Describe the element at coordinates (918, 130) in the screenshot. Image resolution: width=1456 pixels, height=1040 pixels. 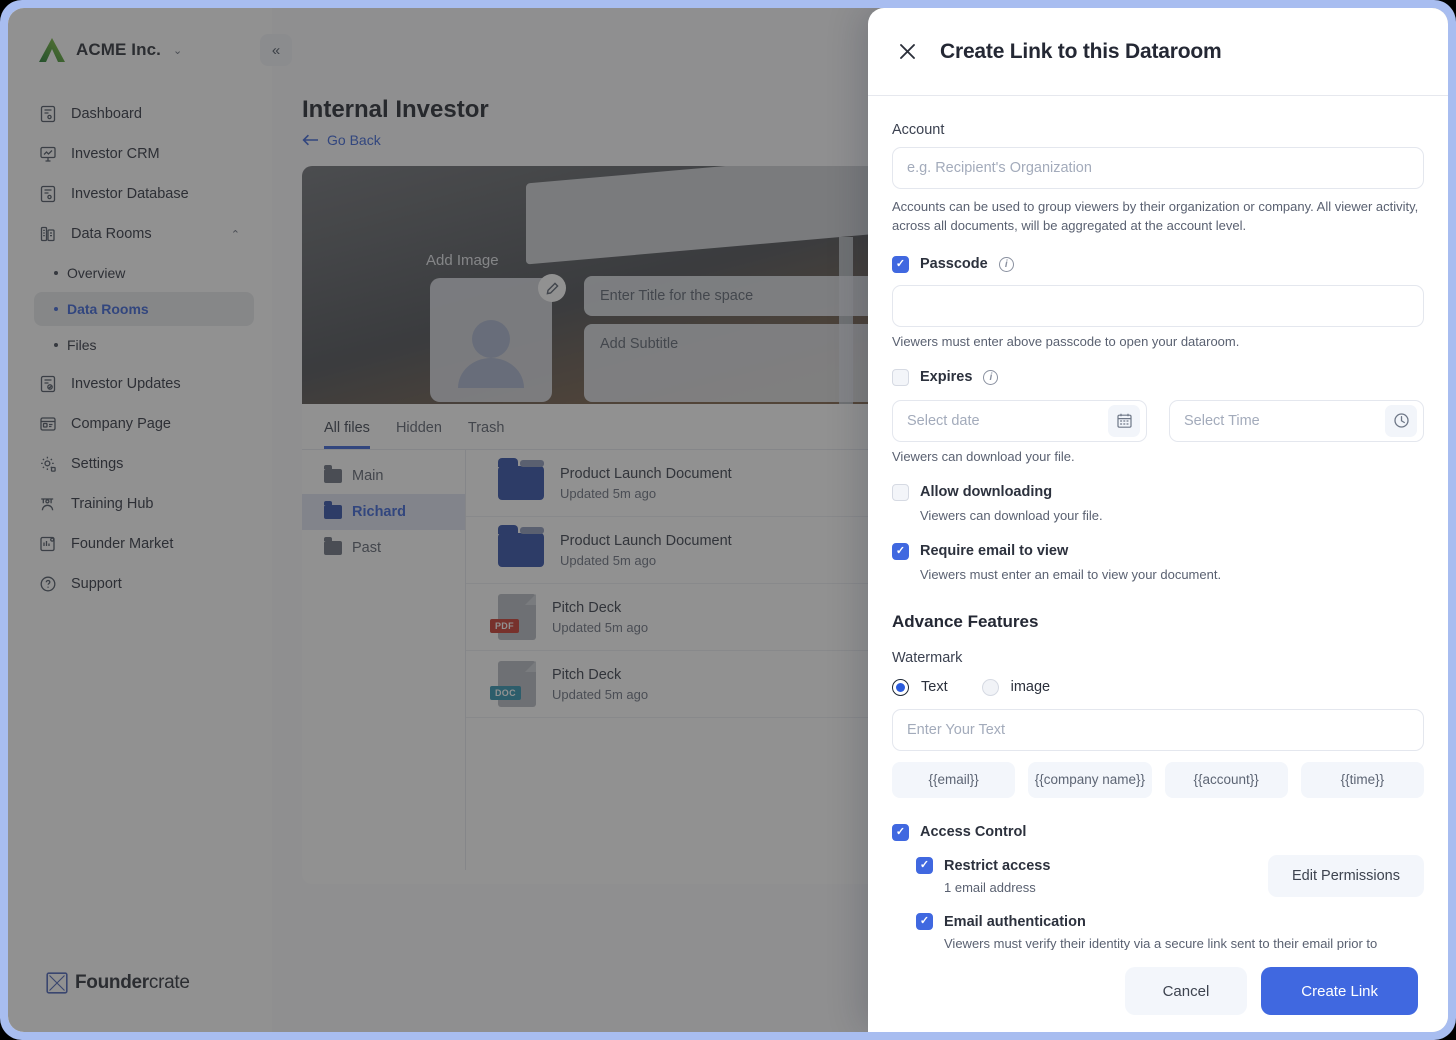
I see `account-label: Account` at that location.